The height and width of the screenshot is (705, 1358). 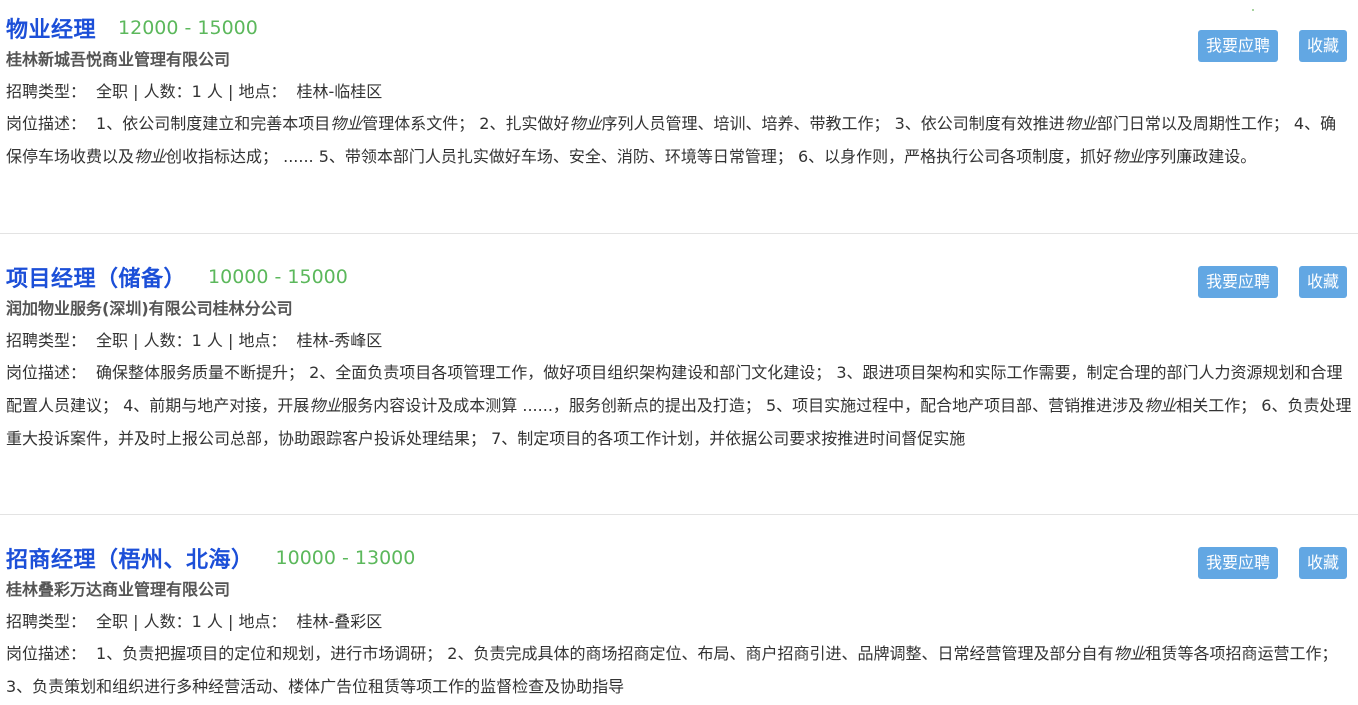 What do you see at coordinates (213, 123) in the screenshot?
I see `description-segment: 1、依公司制度建立和完善本项目` at bounding box center [213, 123].